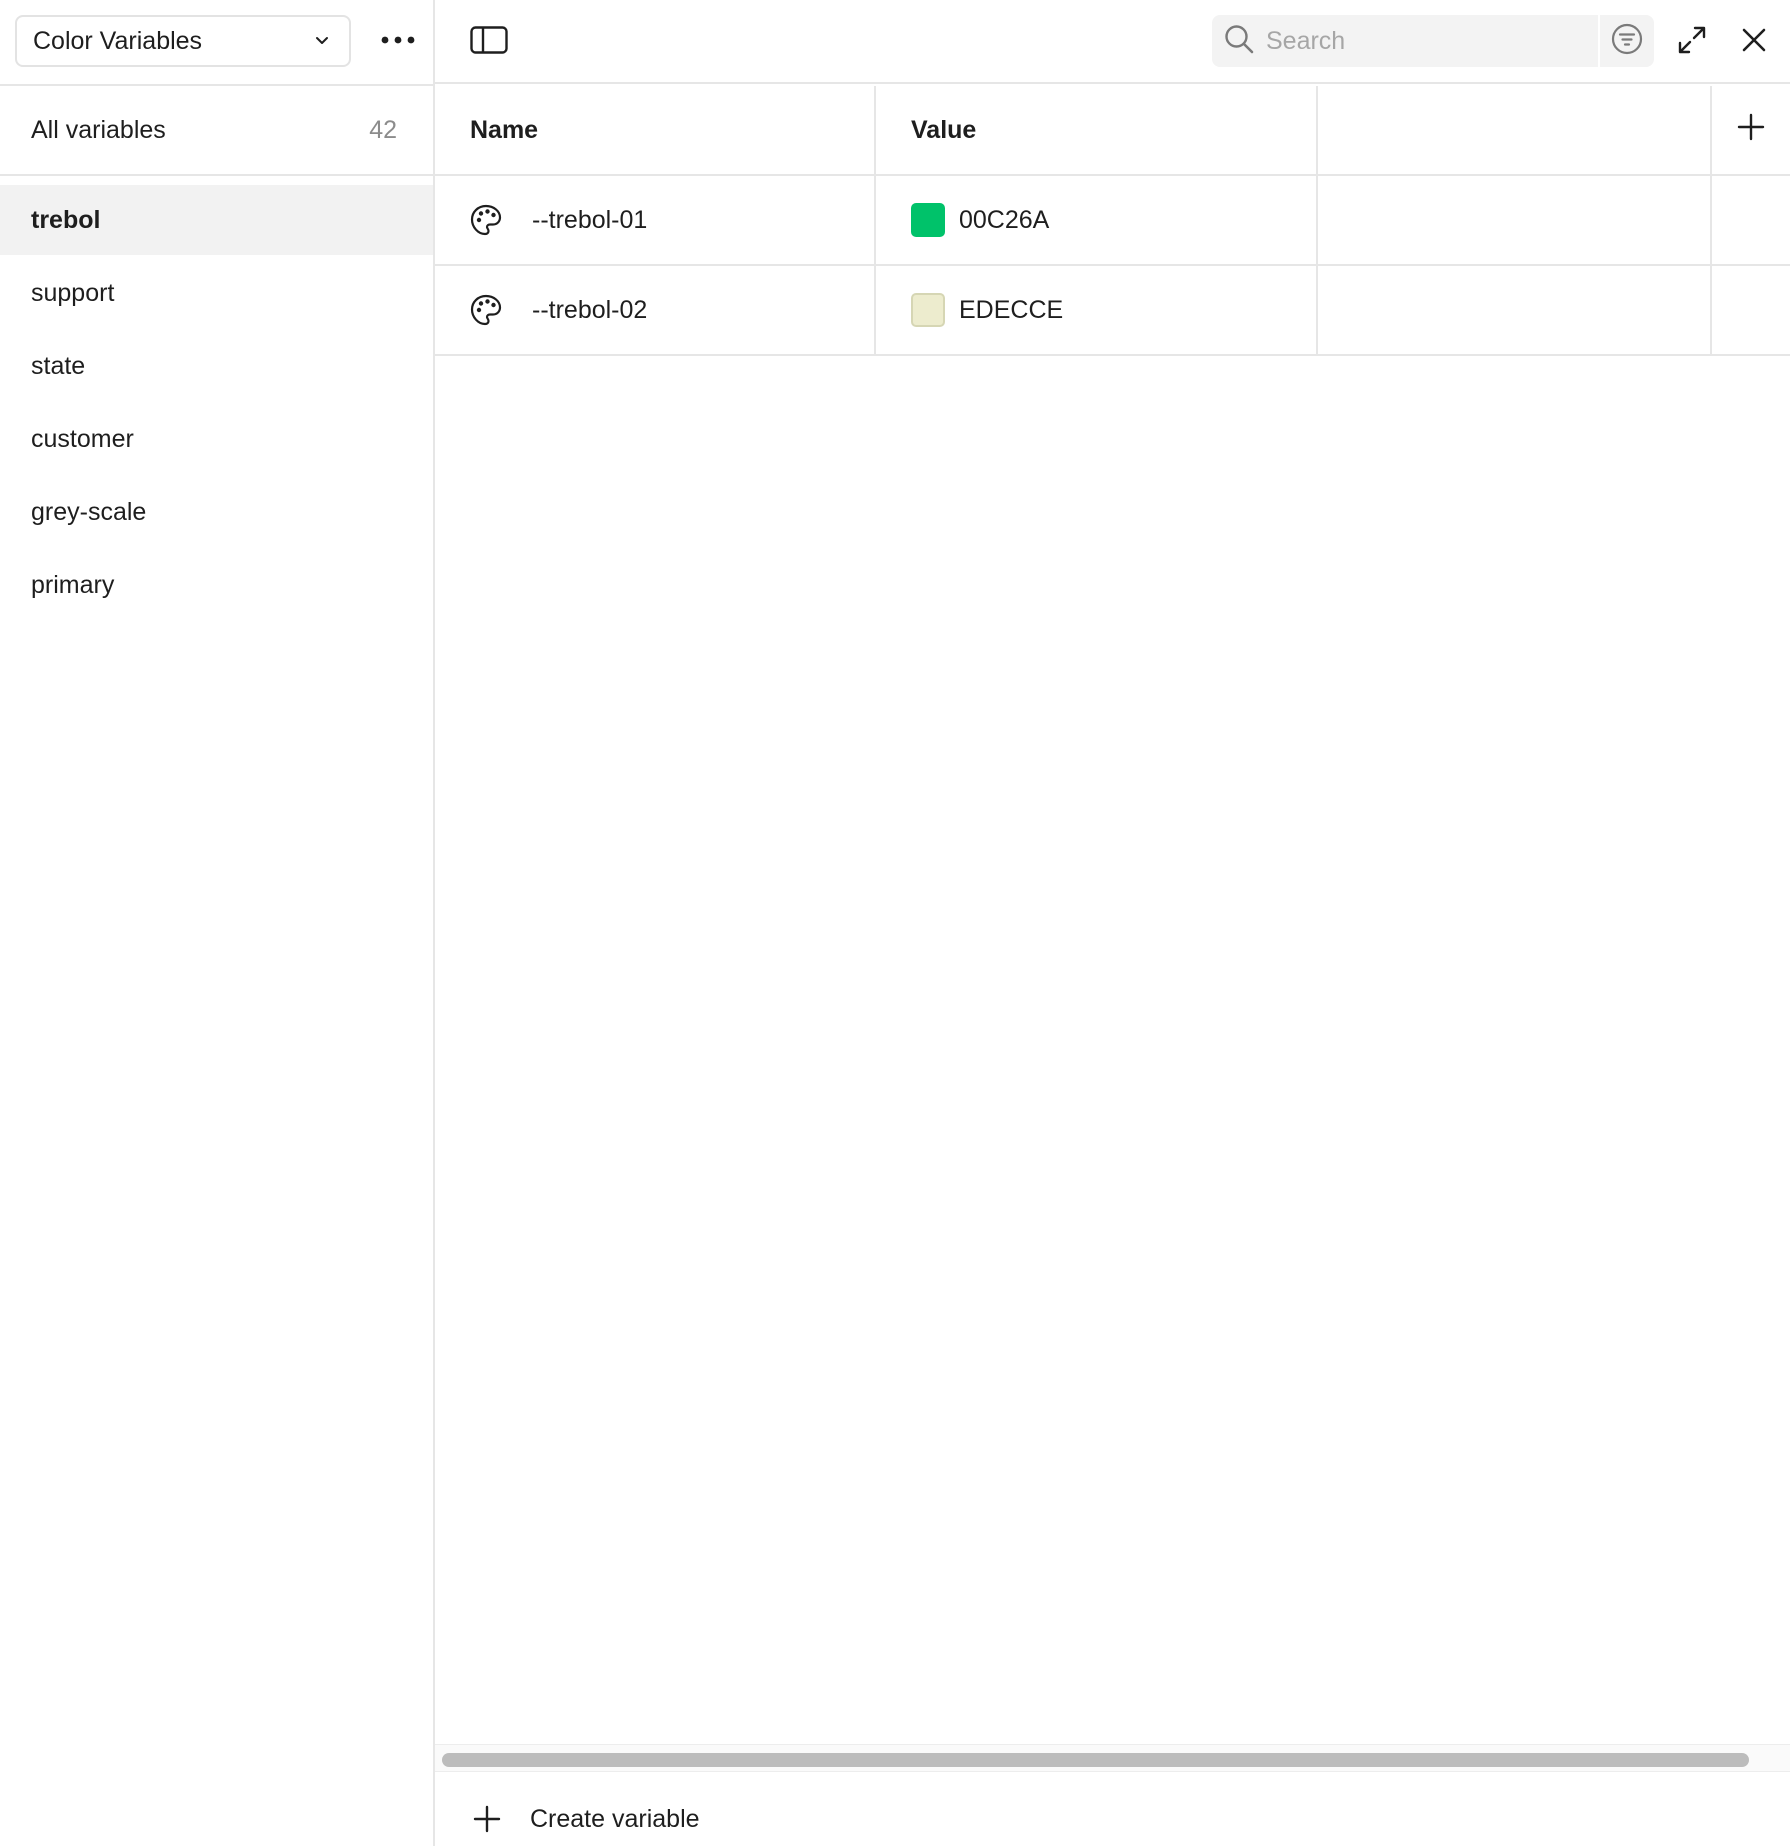 The image size is (1790, 1846). What do you see at coordinates (1097, 220) in the screenshot?
I see `variable-value-cell: 00C26A` at bounding box center [1097, 220].